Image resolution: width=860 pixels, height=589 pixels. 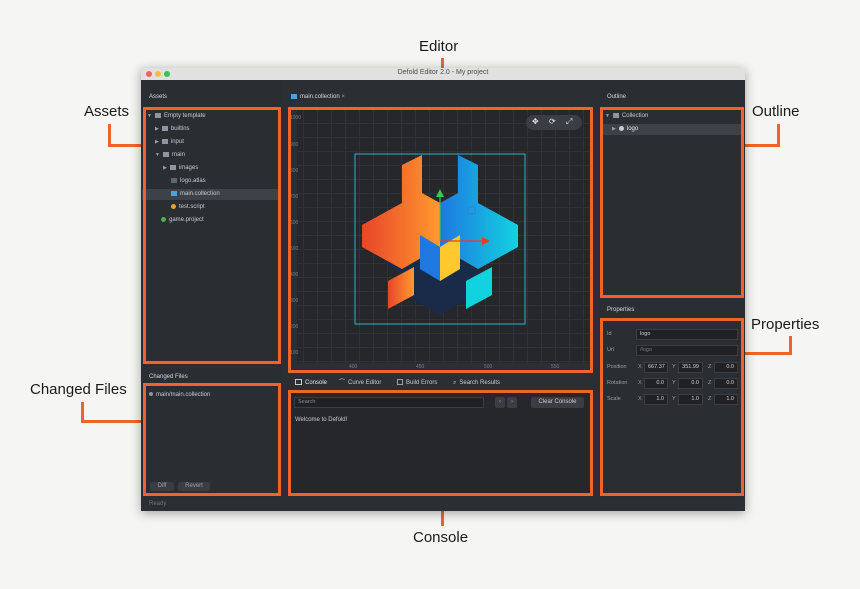 I want to click on highlight-assets, so click(x=212, y=235).